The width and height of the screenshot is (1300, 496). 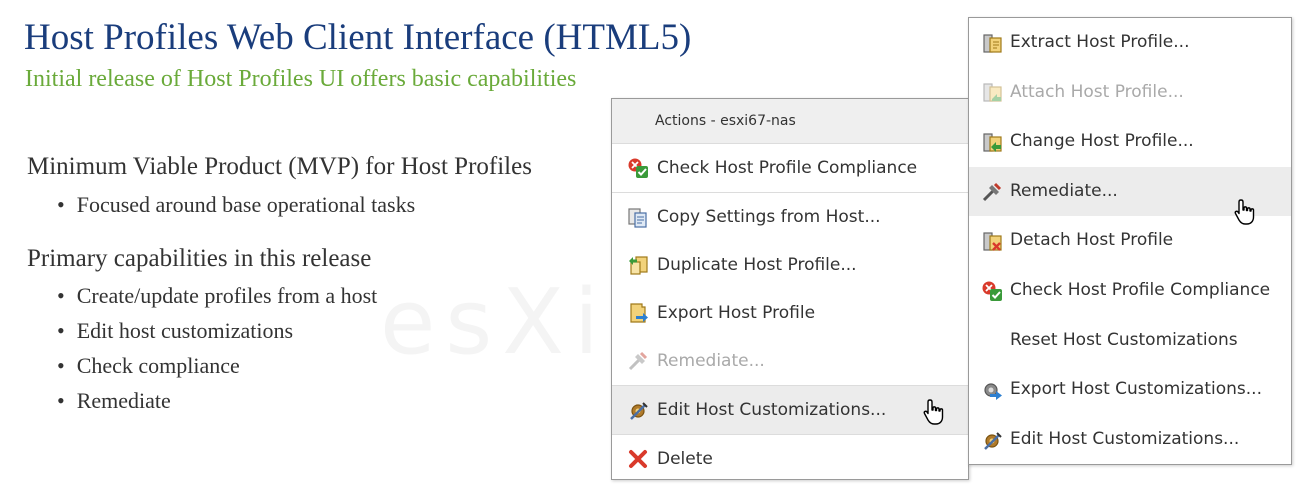 I want to click on bullet-item: Create/update profiles from a host, so click(x=217, y=295).